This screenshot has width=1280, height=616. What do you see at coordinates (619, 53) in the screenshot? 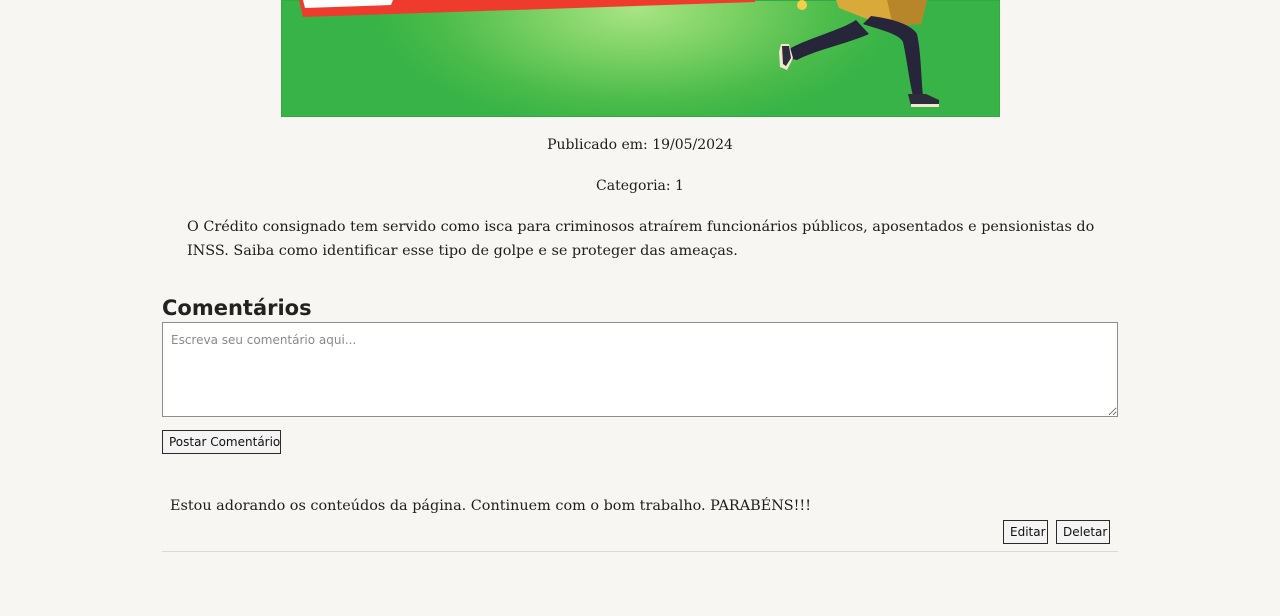
I see `banner-illustration` at bounding box center [619, 53].